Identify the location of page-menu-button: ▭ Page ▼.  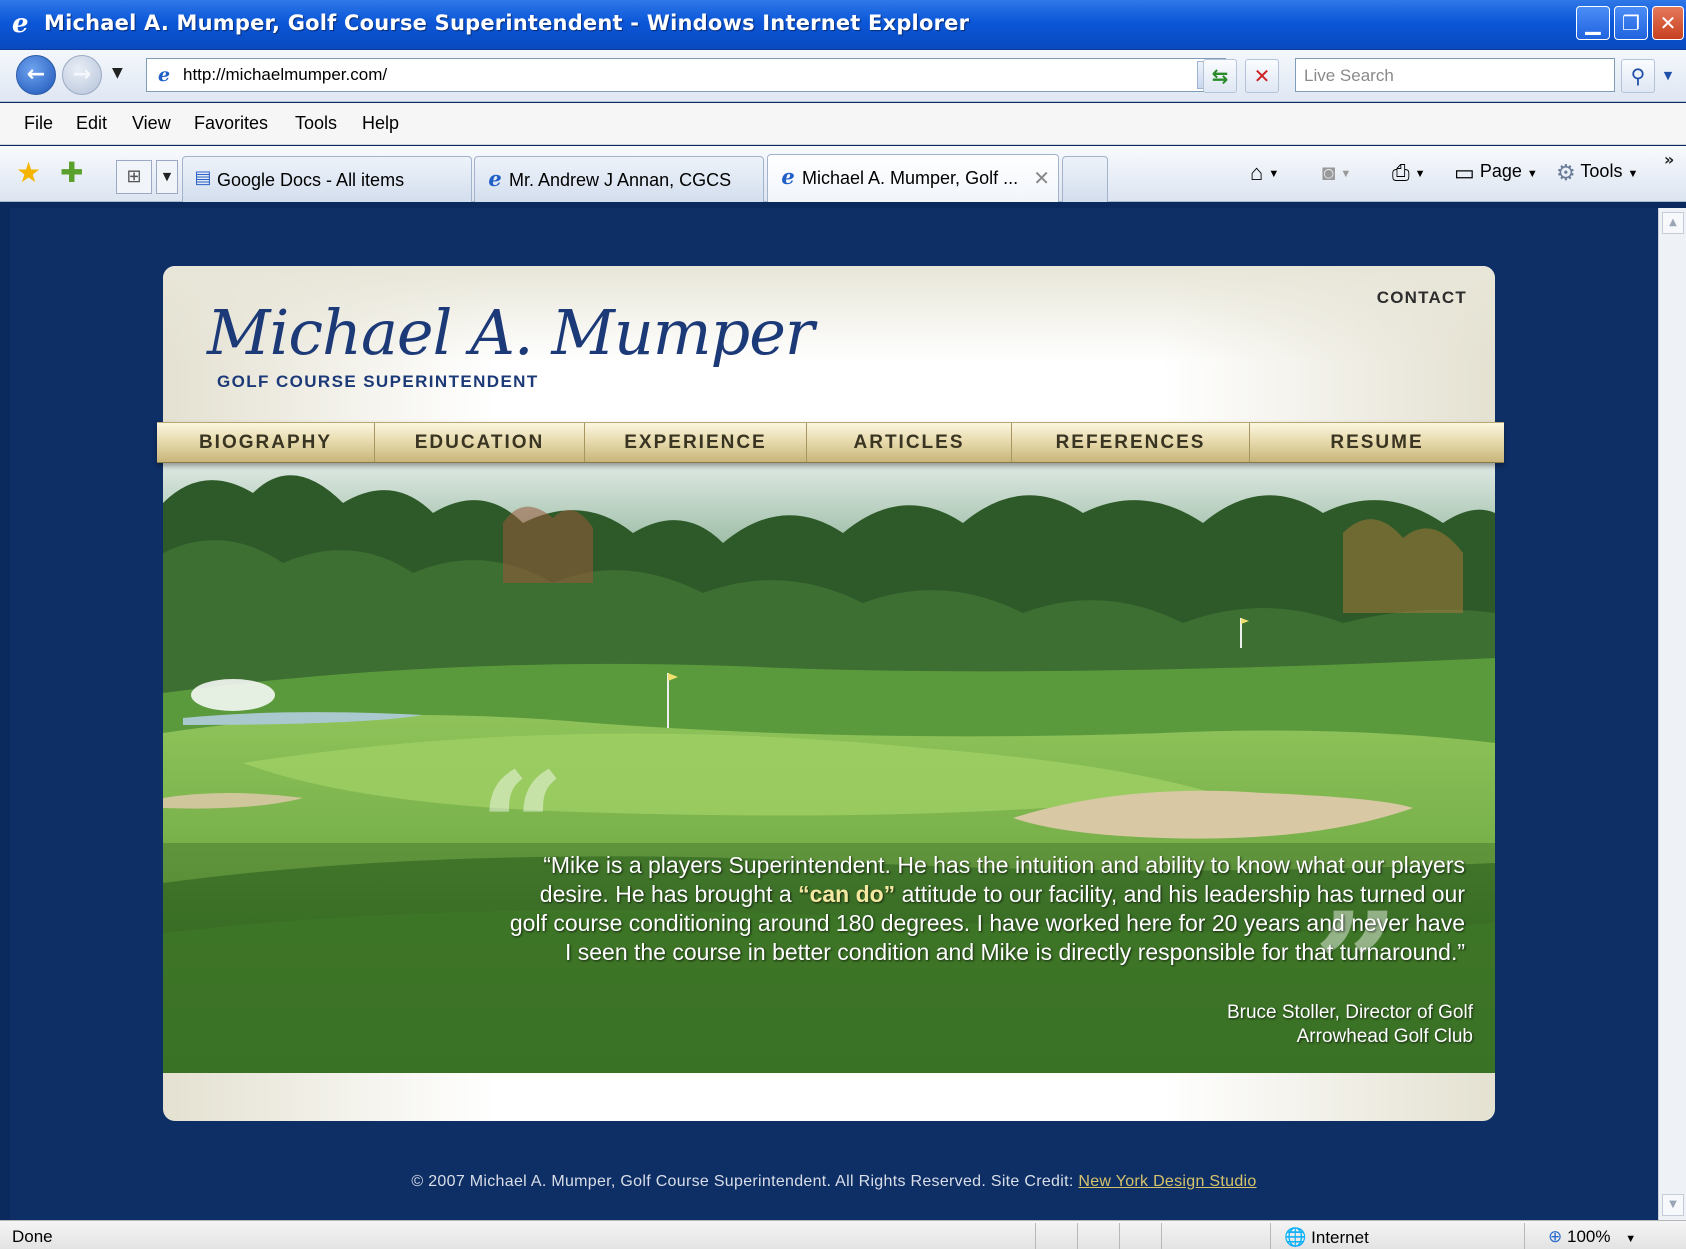
(1496, 173).